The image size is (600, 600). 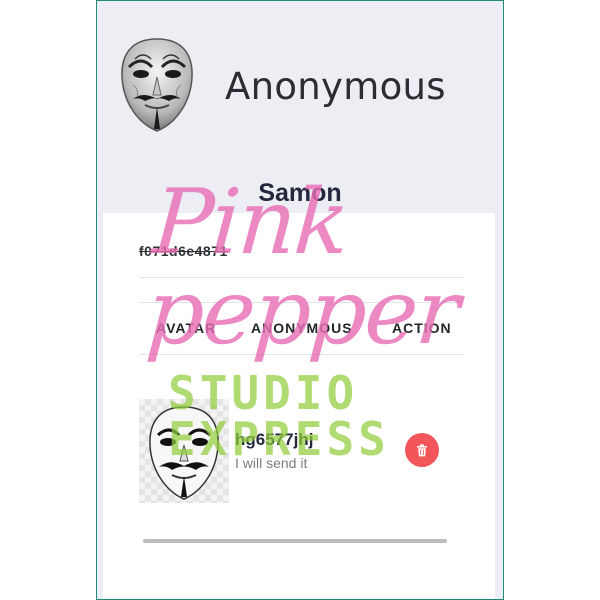 I want to click on user-token: f071d6e4871, so click(x=183, y=251).